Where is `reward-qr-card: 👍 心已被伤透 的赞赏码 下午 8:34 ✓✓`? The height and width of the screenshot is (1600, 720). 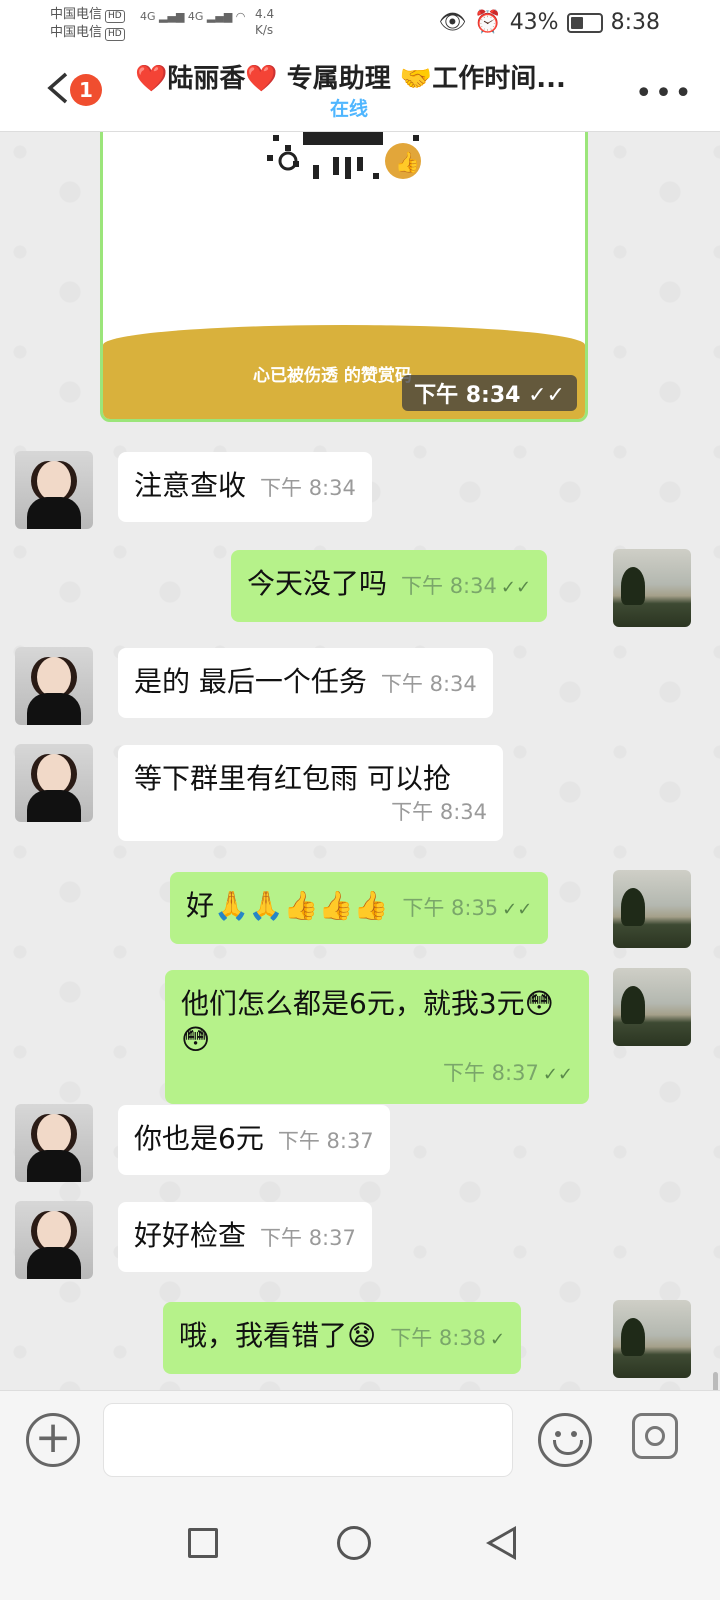
reward-qr-card: 👍 心已被伤透 的赞赏码 下午 8:34 ✓✓ is located at coordinates (344, 277).